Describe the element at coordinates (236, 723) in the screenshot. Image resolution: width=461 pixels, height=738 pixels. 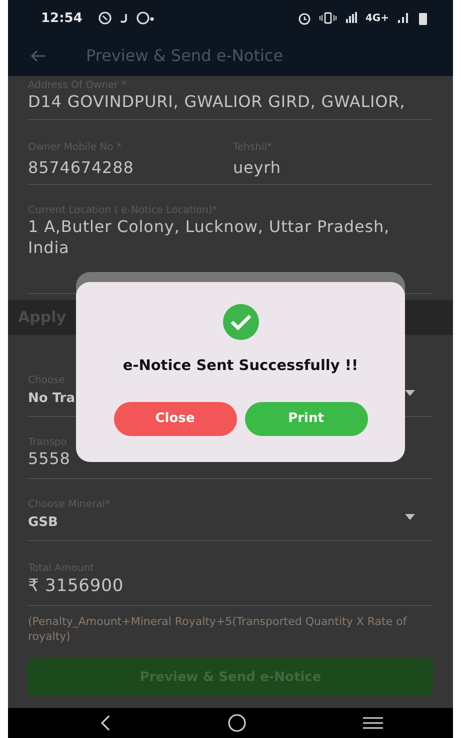
I see `home-nav-icon` at that location.